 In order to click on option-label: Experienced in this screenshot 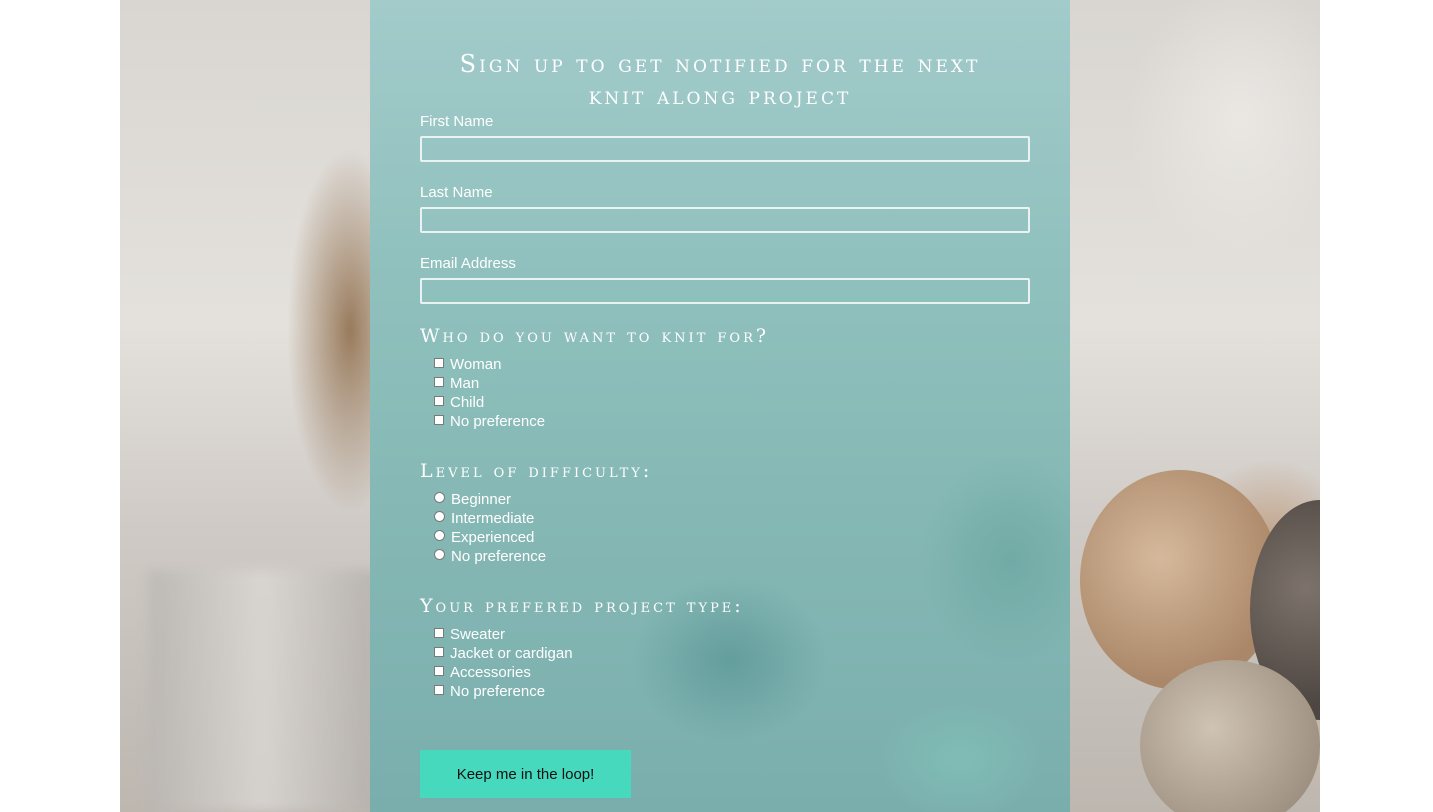, I will do `click(493, 537)`.